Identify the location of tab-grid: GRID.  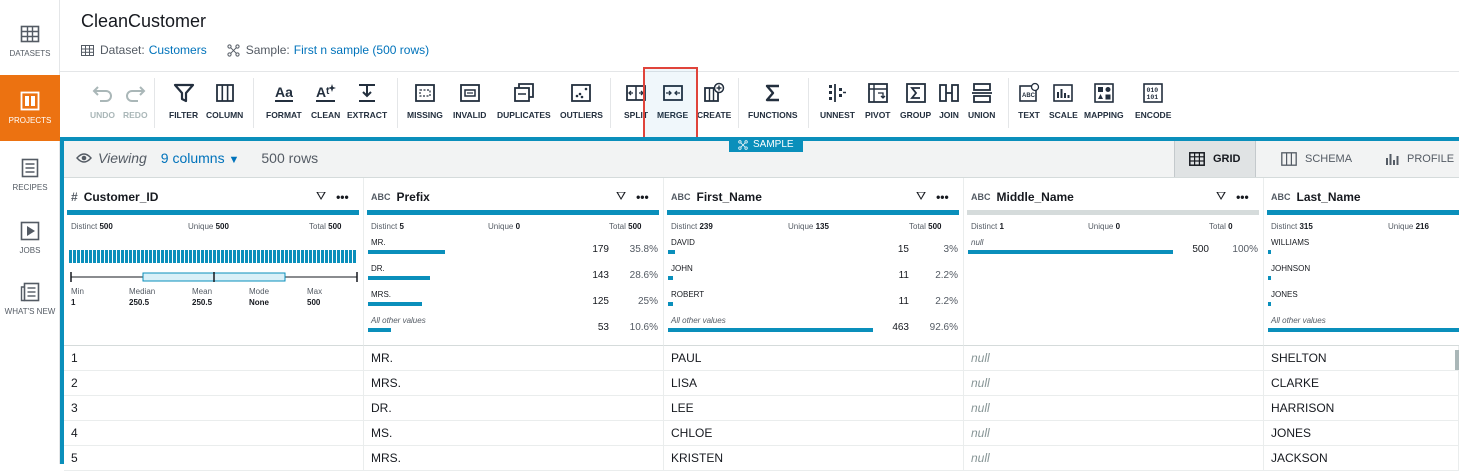
(1215, 159).